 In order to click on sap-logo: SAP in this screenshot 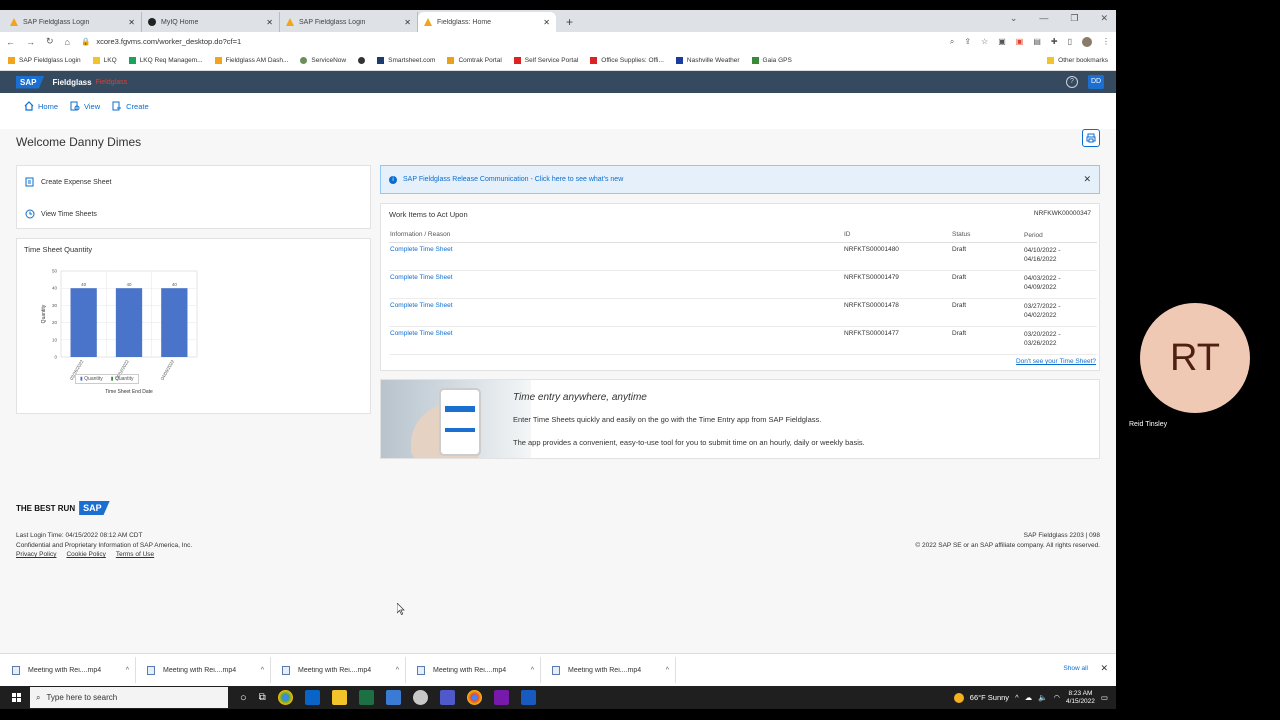, I will do `click(30, 82)`.